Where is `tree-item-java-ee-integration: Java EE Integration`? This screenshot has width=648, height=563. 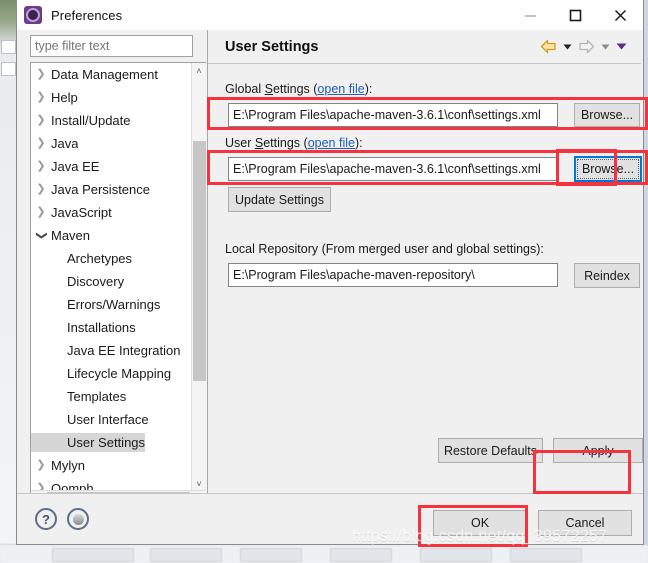 tree-item-java-ee-integration: Java EE Integration is located at coordinates (111, 350).